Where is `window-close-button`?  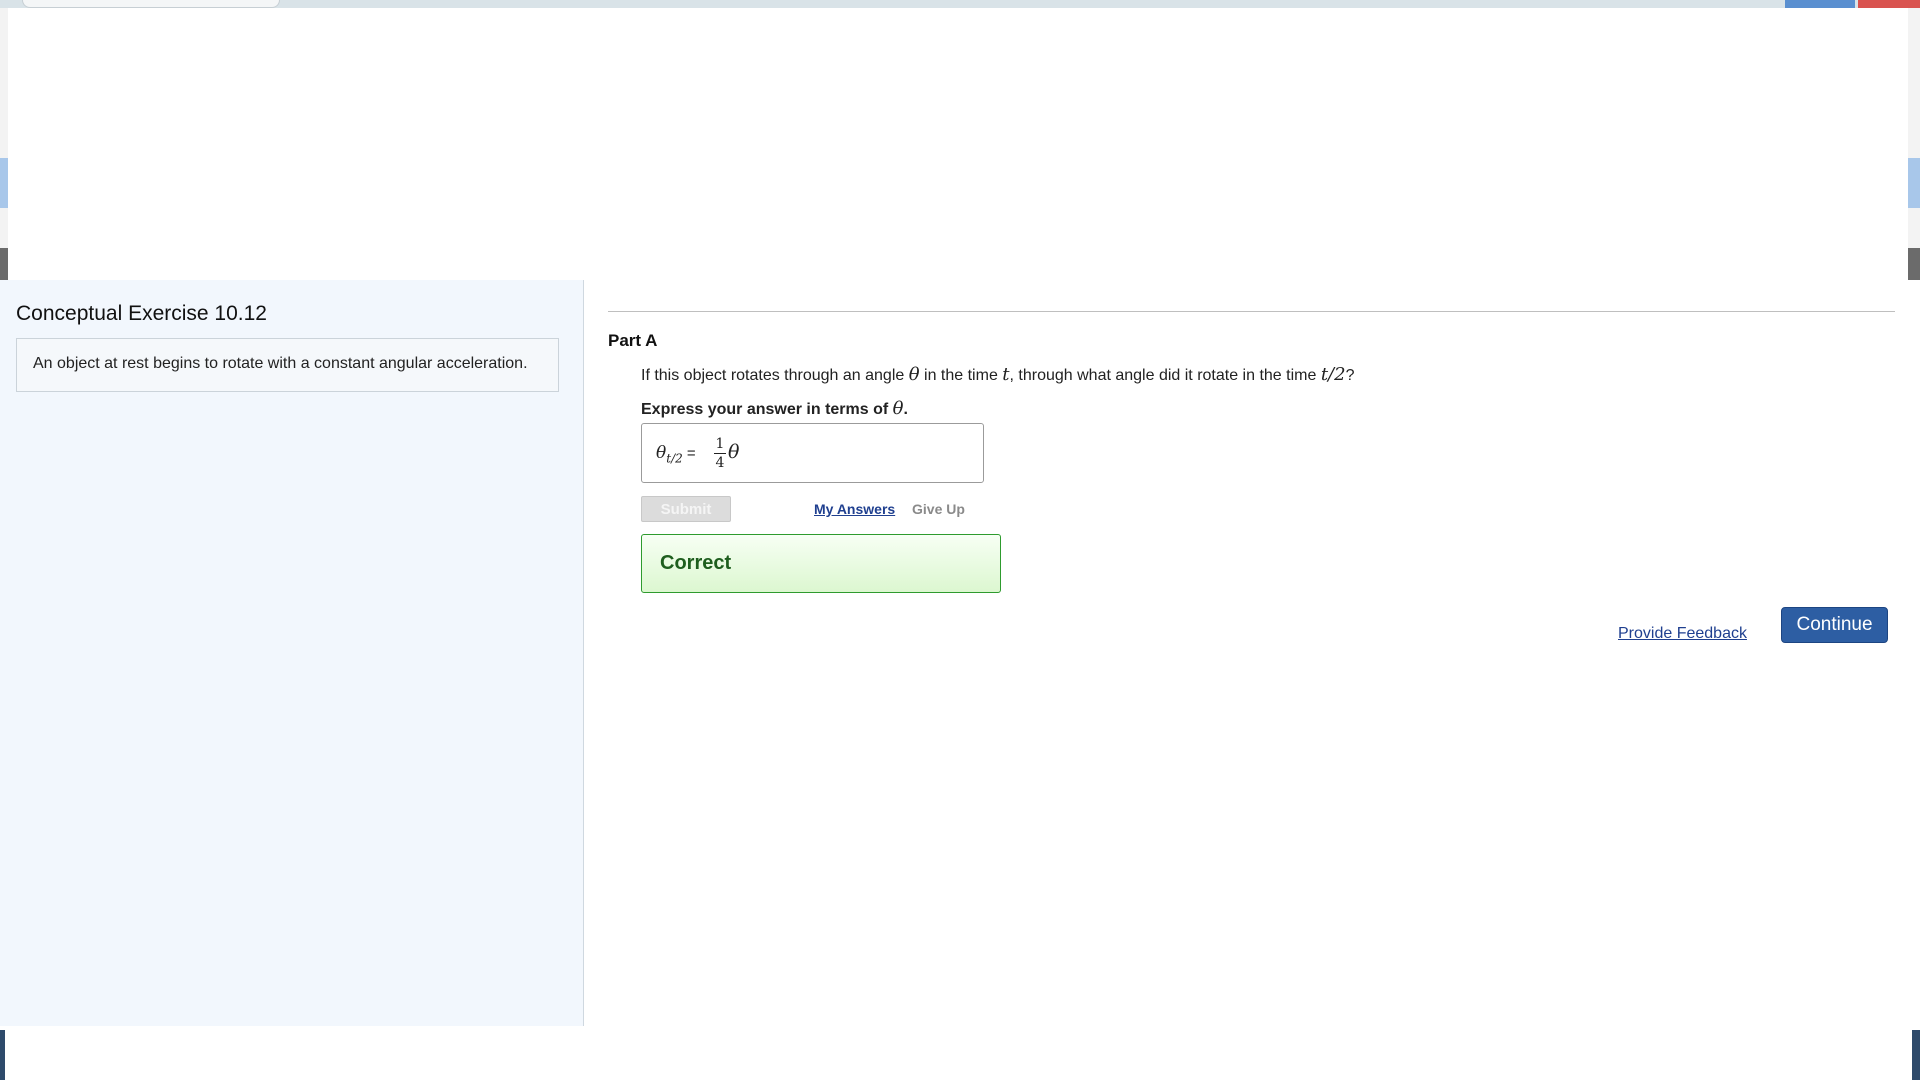
window-close-button is located at coordinates (1889, 4).